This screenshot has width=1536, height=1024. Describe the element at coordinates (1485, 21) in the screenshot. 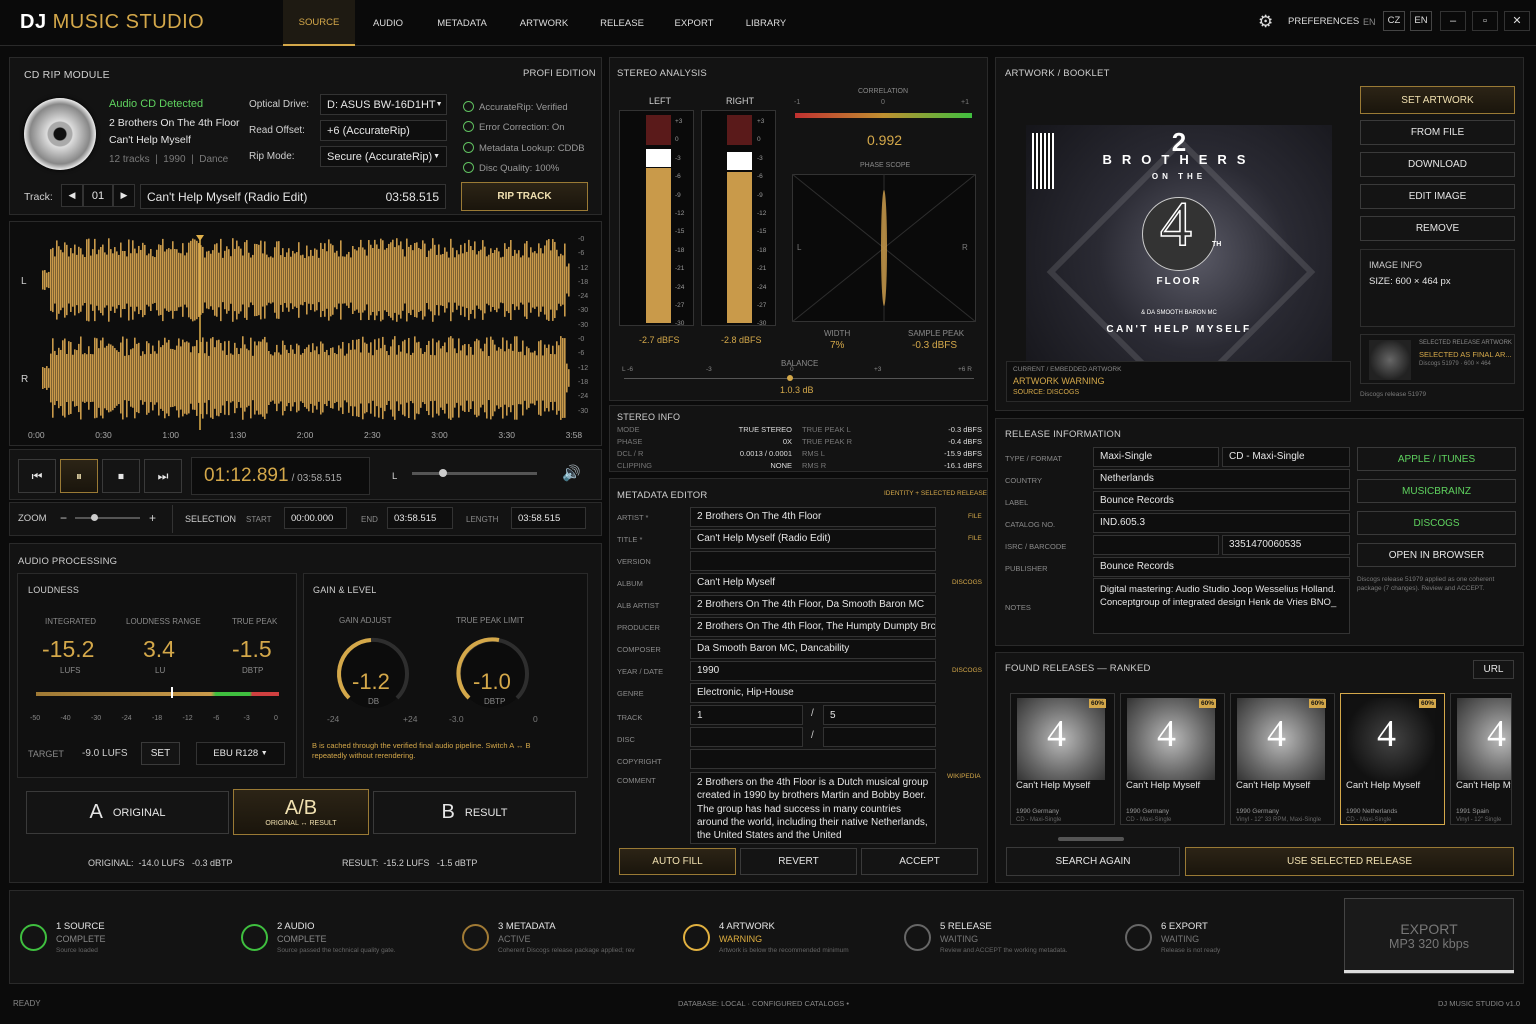

I see `maximize-button: ▫` at that location.